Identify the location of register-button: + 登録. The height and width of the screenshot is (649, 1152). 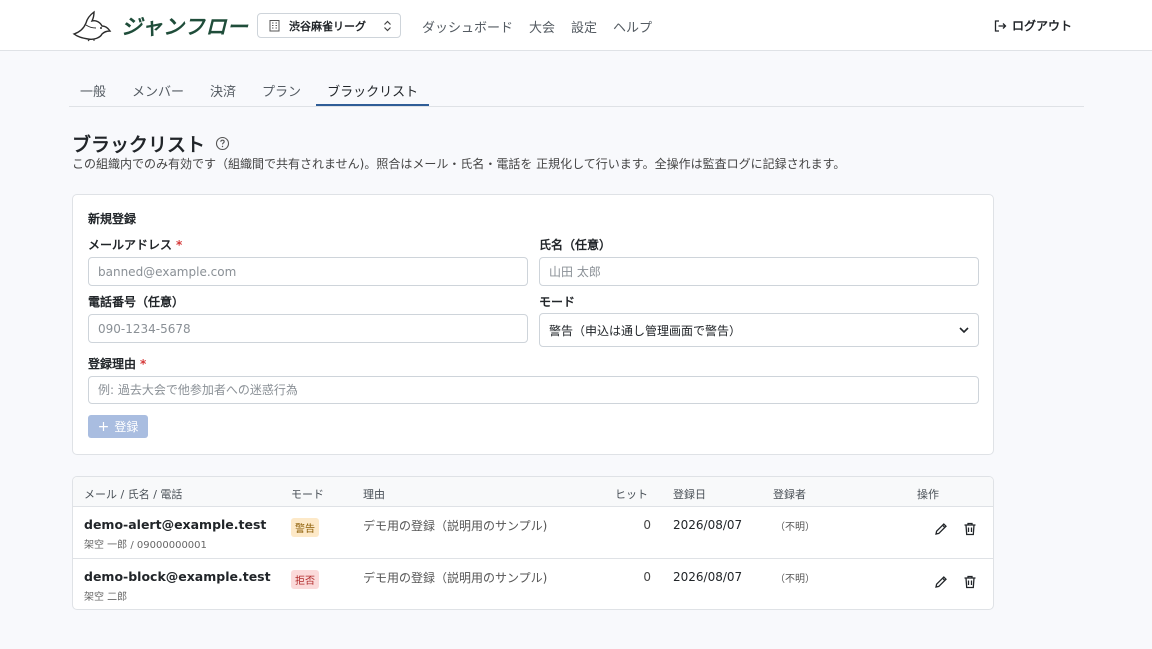
(118, 426).